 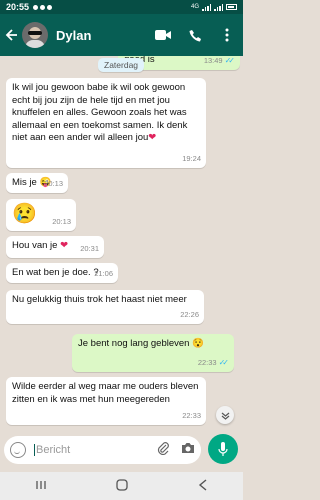 I want to click on phone-icon, so click(x=195, y=35).